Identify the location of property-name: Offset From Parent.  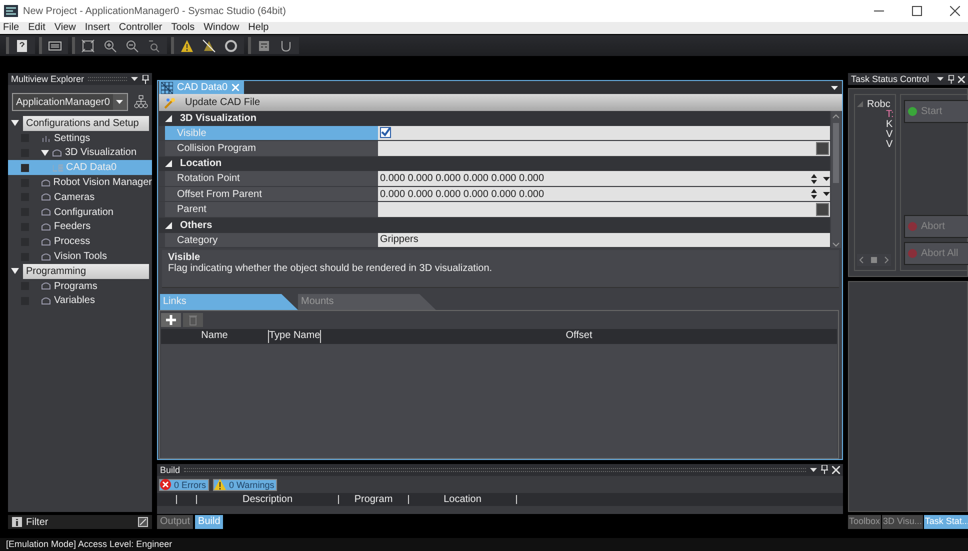
(271, 194).